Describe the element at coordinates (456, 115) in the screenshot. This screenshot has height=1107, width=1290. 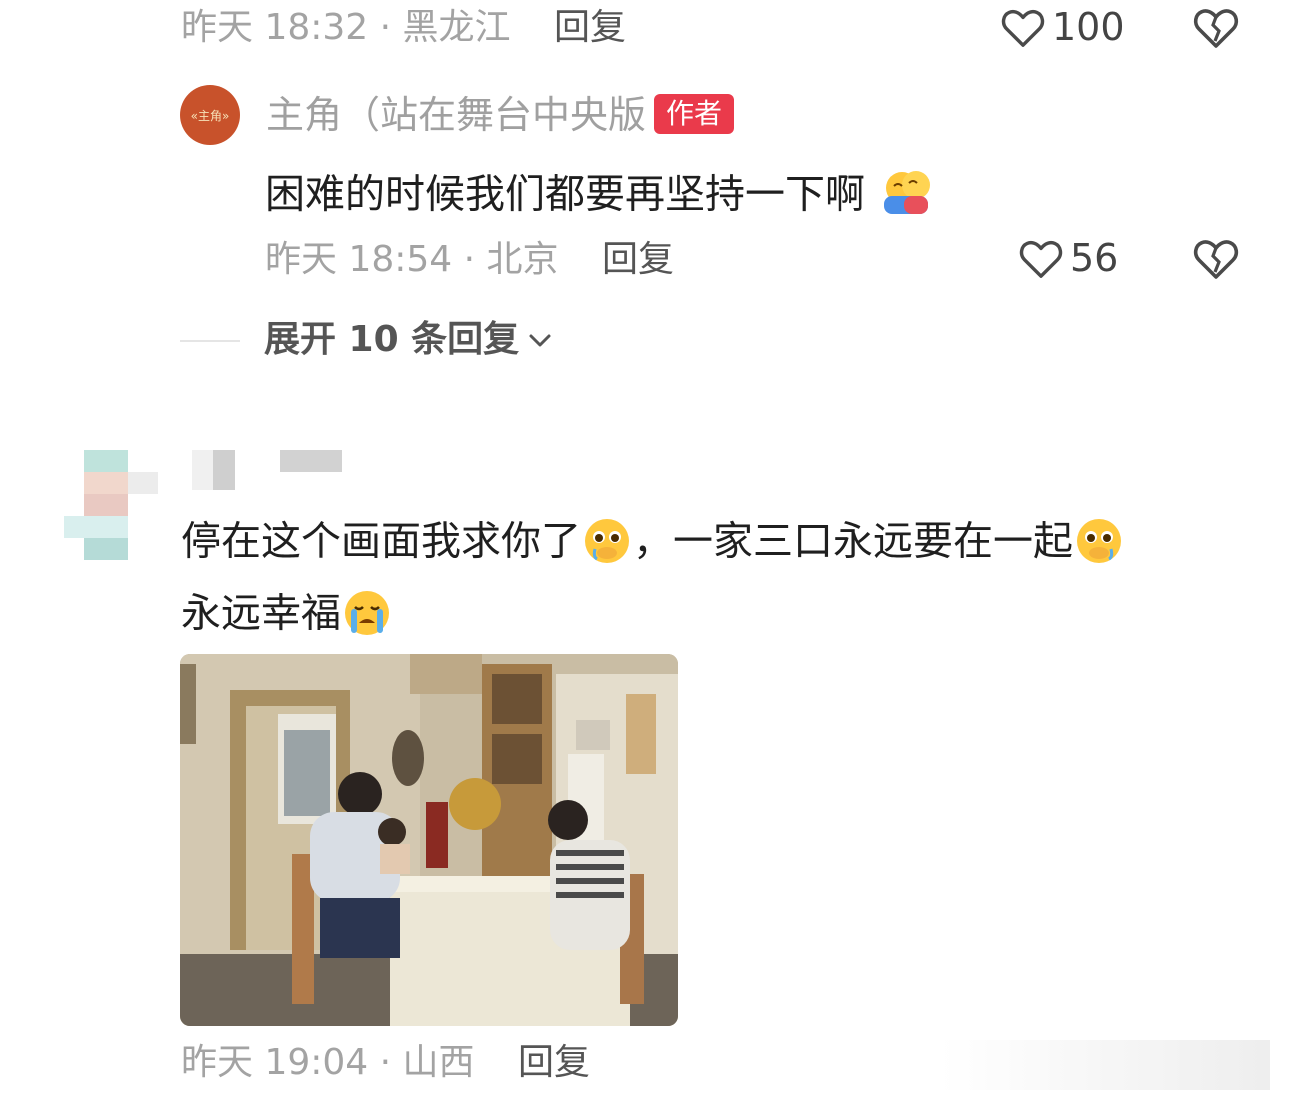
I see `author-name: 主角（站在舞台中央版` at that location.